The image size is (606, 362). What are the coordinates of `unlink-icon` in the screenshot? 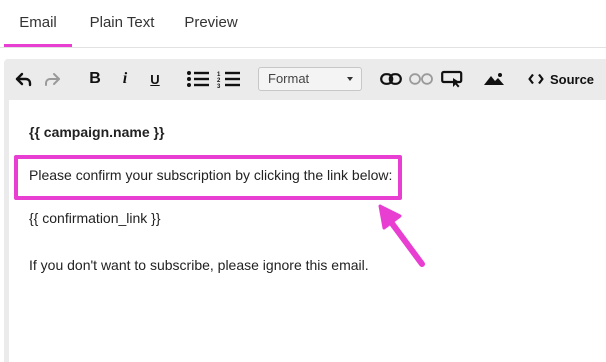 It's located at (421, 79).